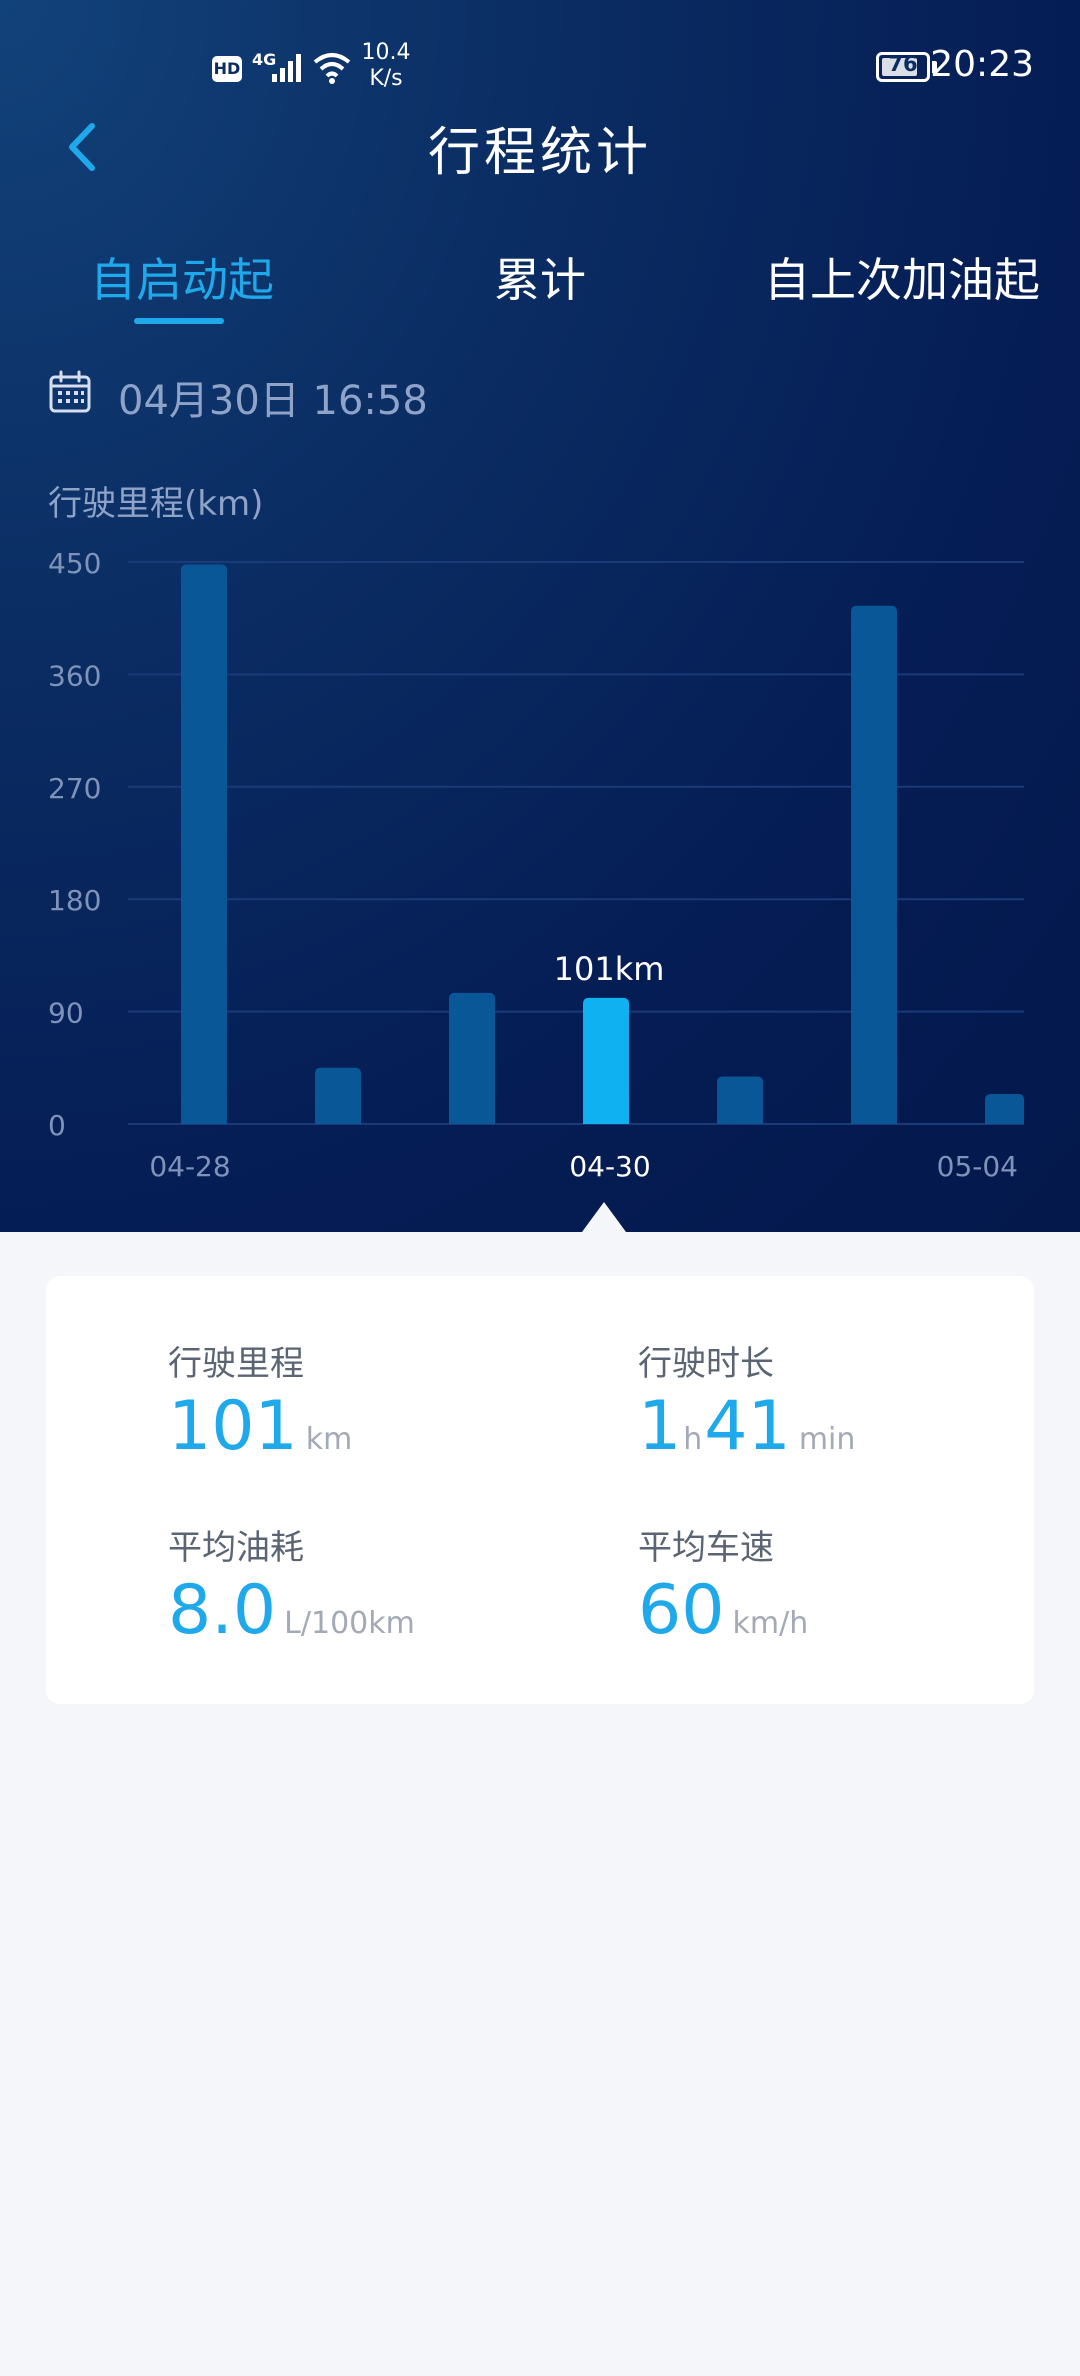  Describe the element at coordinates (332, 68) in the screenshot. I see `wifi-icon` at that location.